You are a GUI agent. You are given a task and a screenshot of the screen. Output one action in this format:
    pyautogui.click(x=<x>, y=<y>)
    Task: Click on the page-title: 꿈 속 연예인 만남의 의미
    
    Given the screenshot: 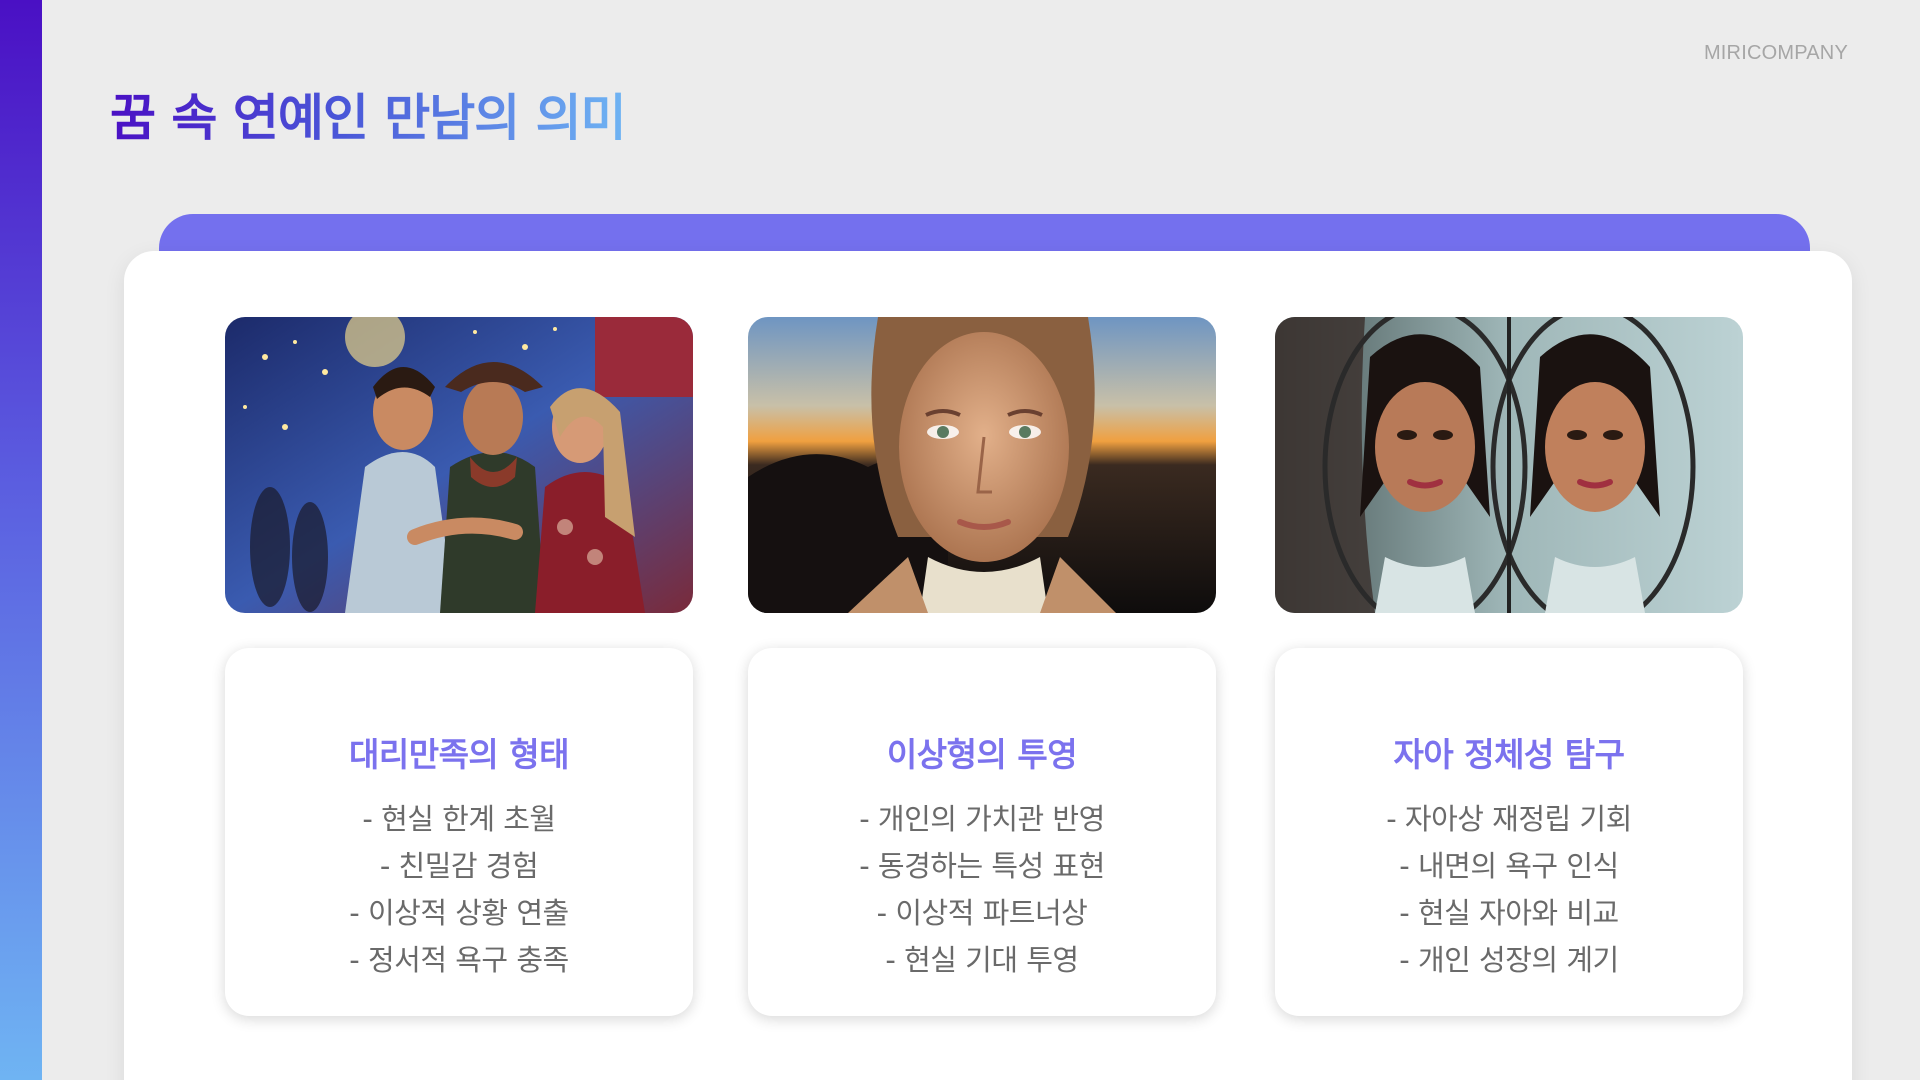 What is the action you would take?
    pyautogui.click(x=368, y=114)
    